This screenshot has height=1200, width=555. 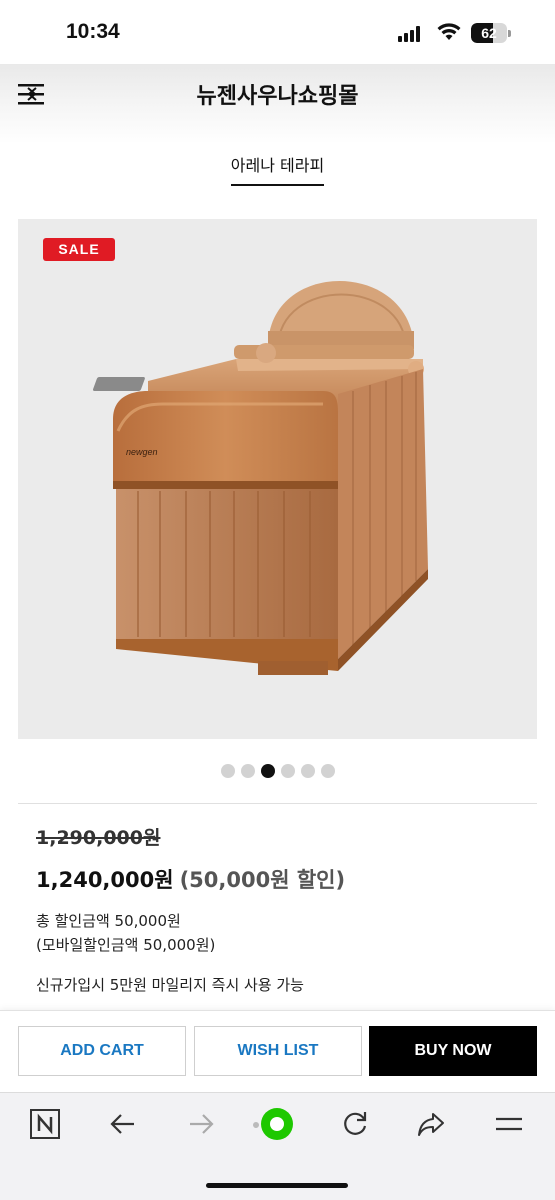 I want to click on action-bar: ADD CART WISH LIST BUY NOW, so click(x=277, y=1051).